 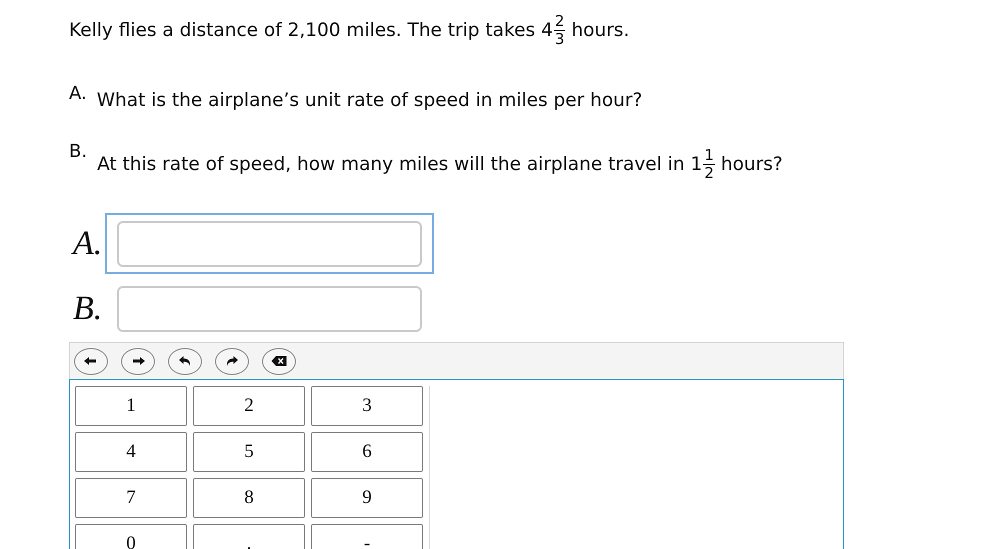 What do you see at coordinates (249, 406) in the screenshot?
I see `keypad-key: 2` at bounding box center [249, 406].